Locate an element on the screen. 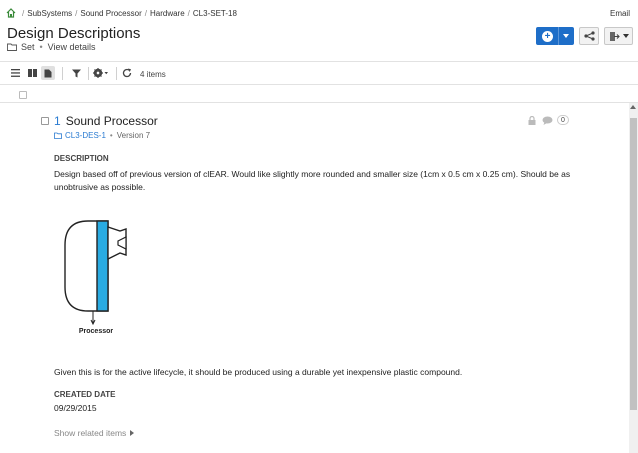 This screenshot has height=453, width=638. item-version: Version 7 is located at coordinates (133, 135).